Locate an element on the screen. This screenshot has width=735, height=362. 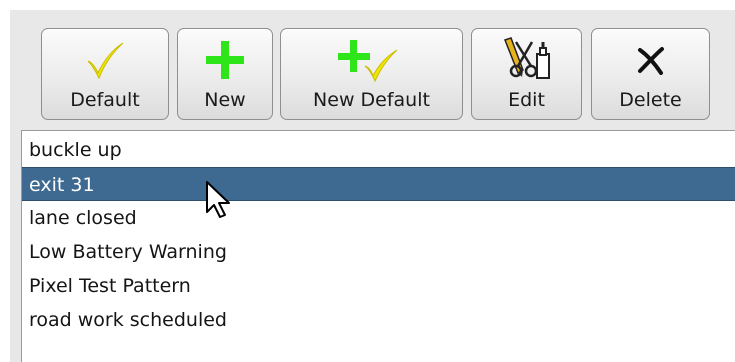
default-button: Default is located at coordinates (105, 74).